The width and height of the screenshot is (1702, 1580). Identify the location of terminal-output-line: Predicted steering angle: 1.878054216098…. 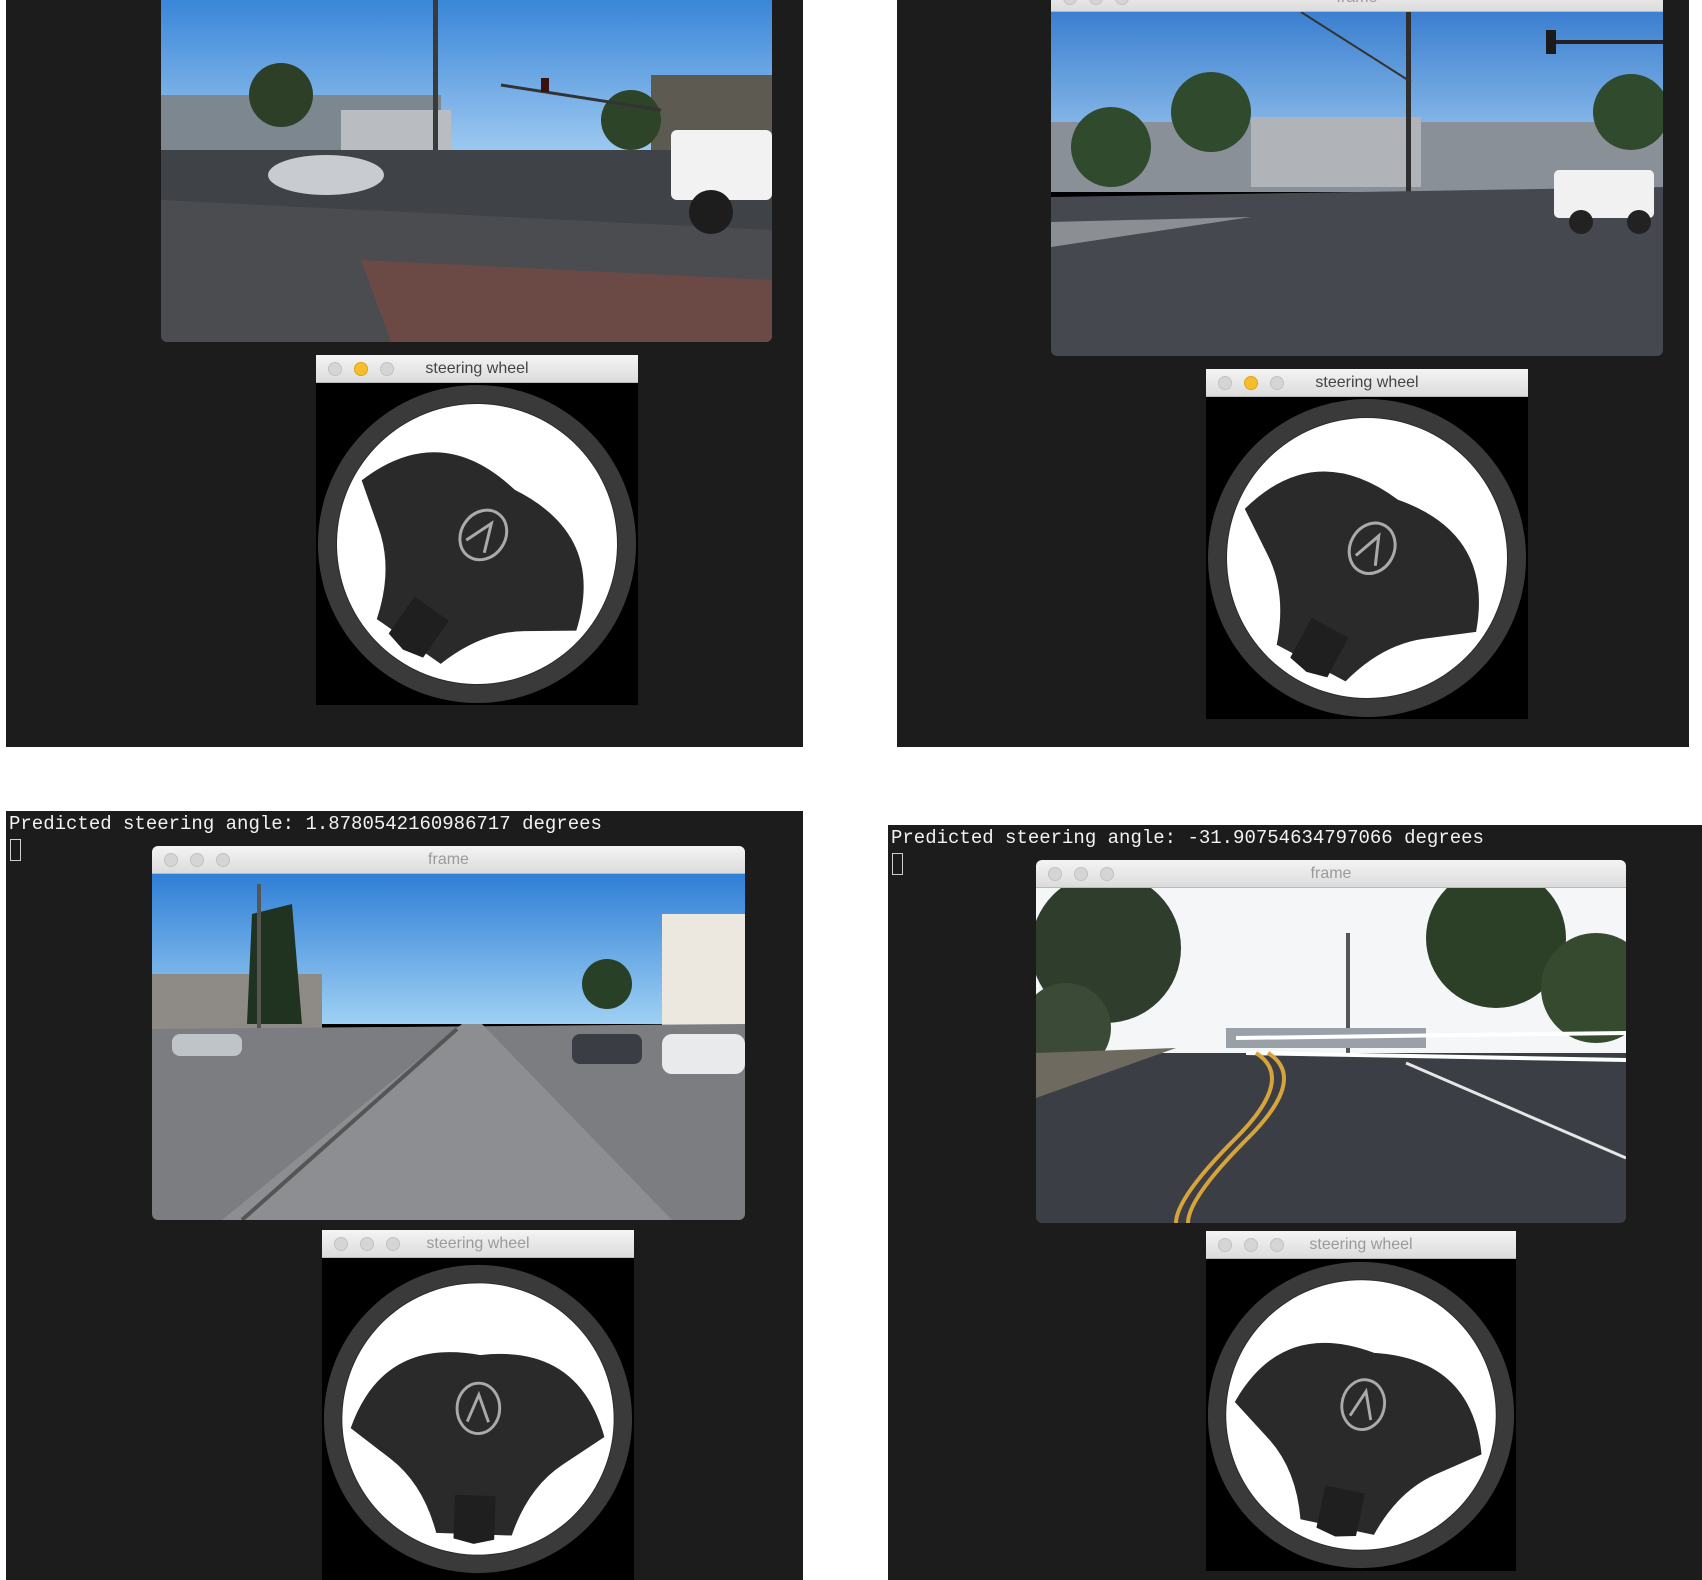
(305, 824).